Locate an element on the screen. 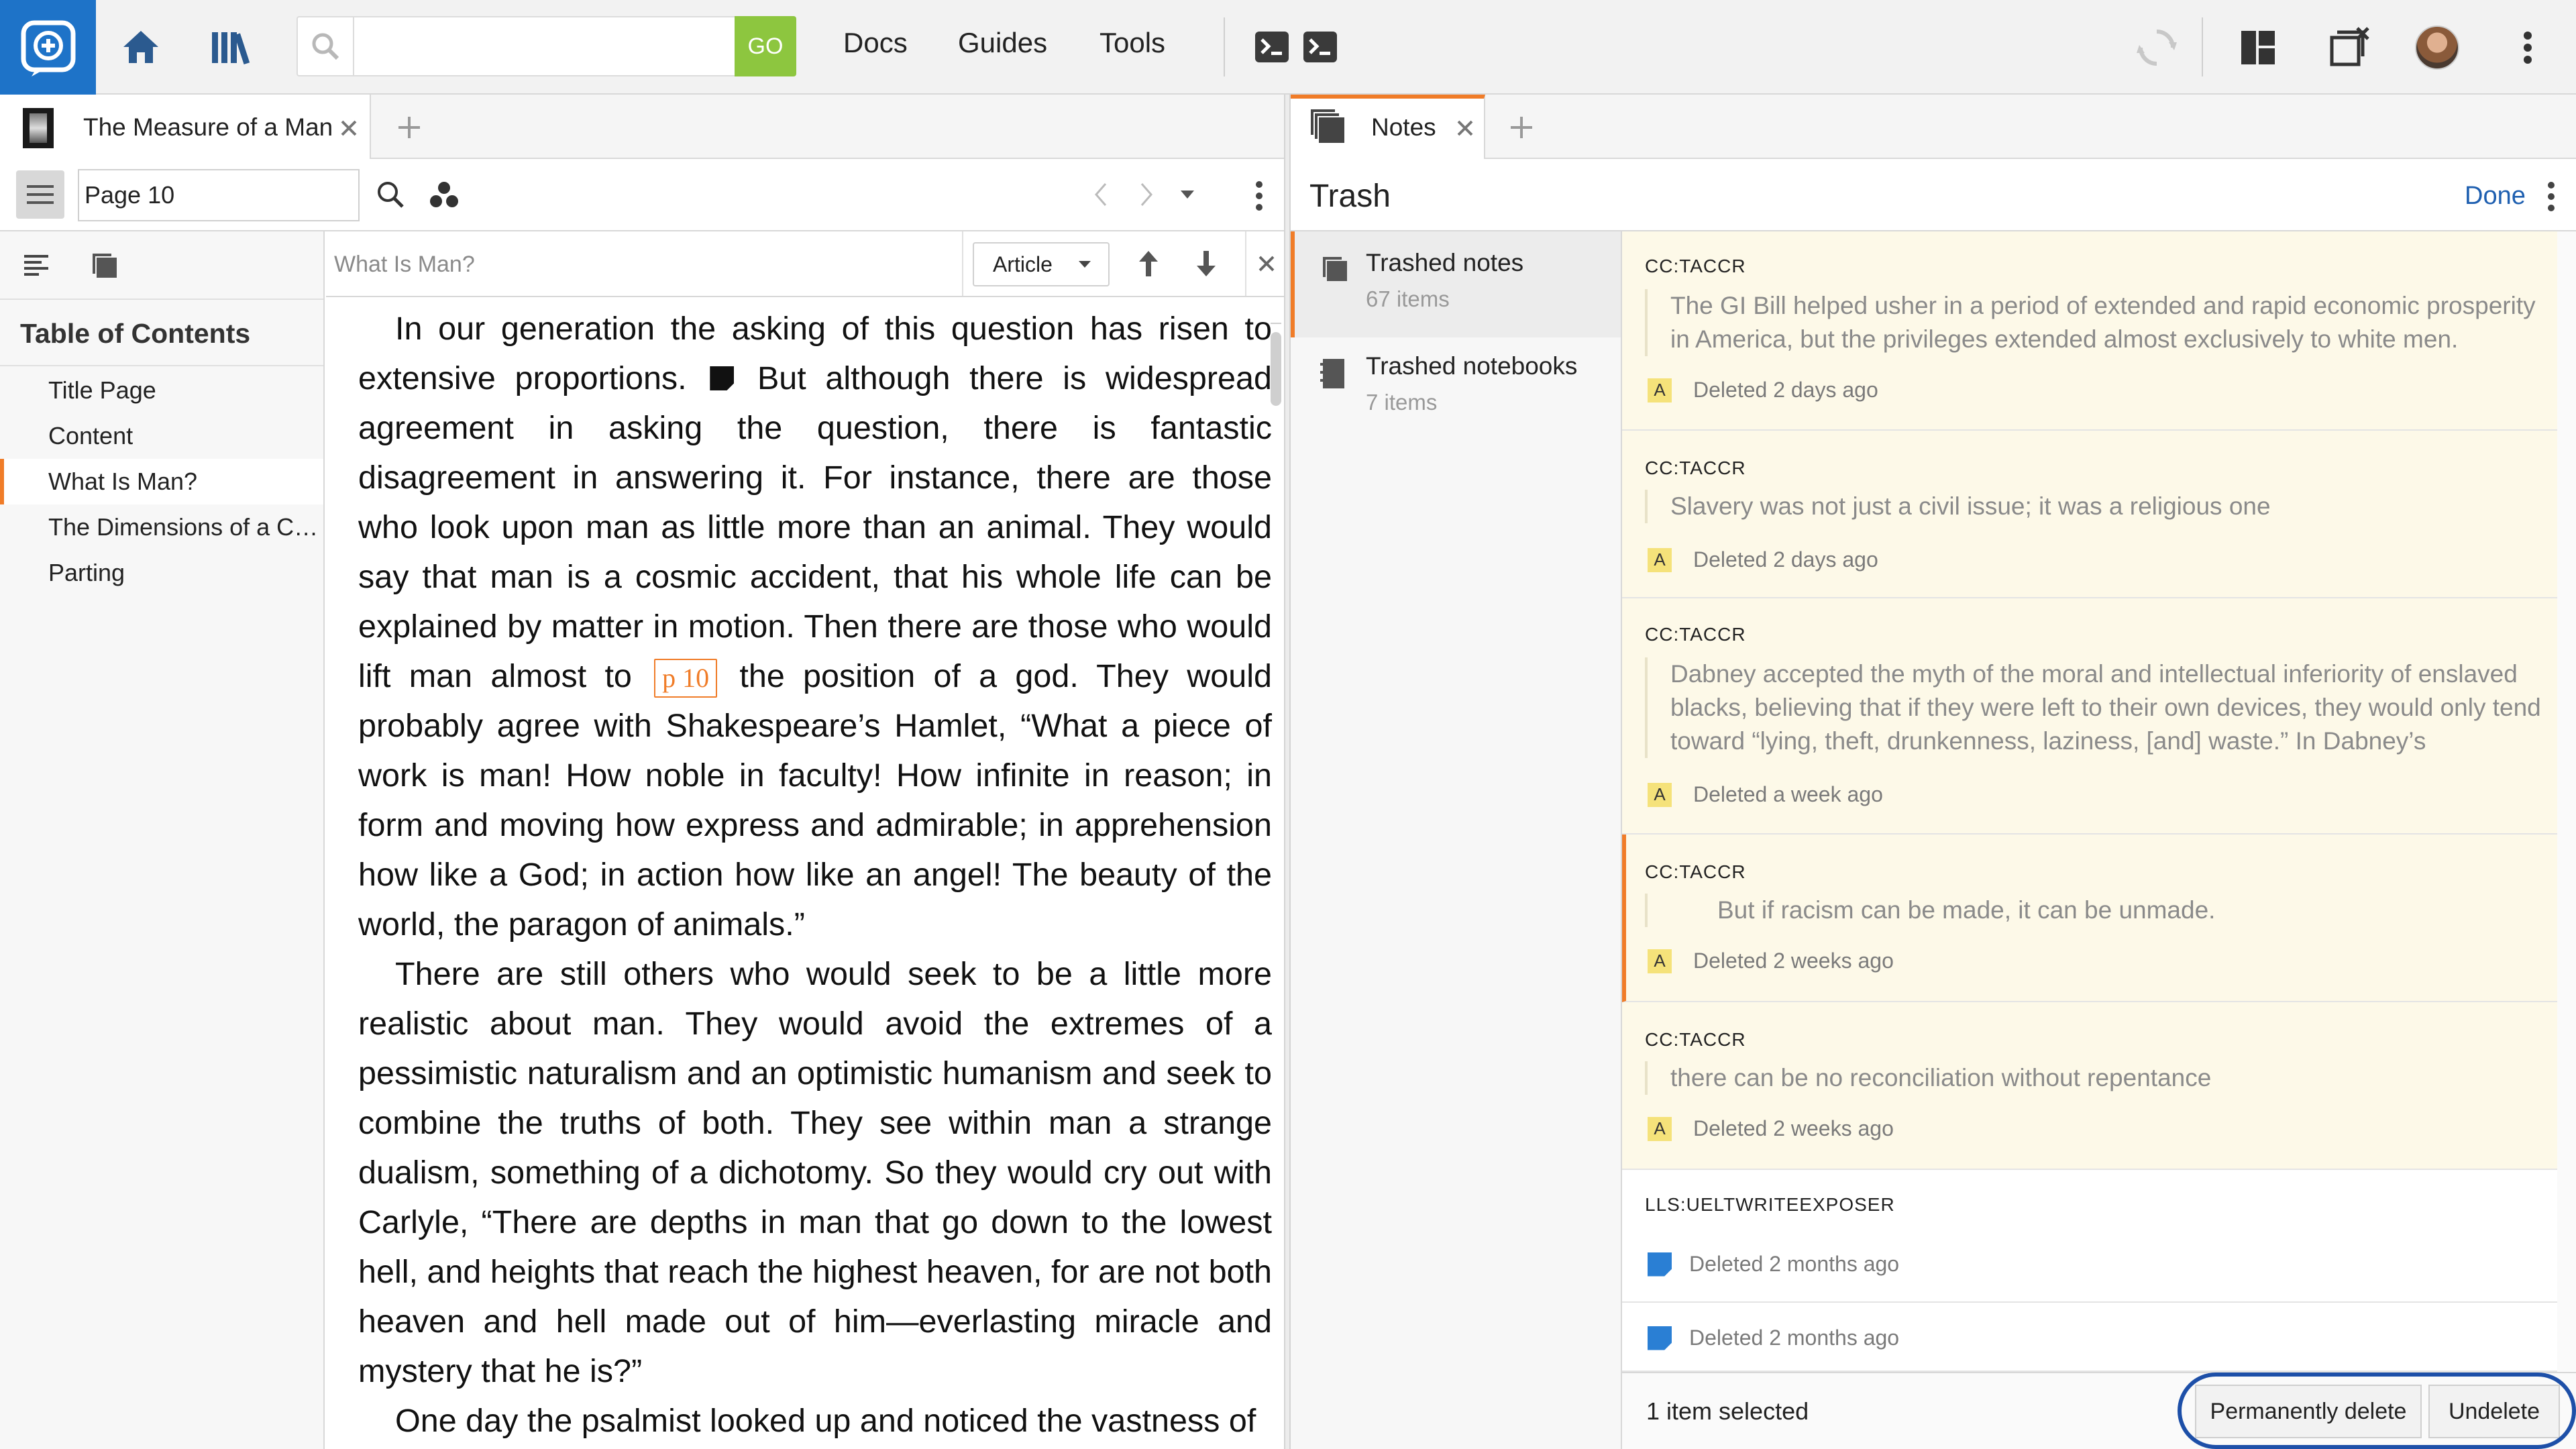 The image size is (2576, 1449). note-list-scrollbar is located at coordinates (2566, 801).